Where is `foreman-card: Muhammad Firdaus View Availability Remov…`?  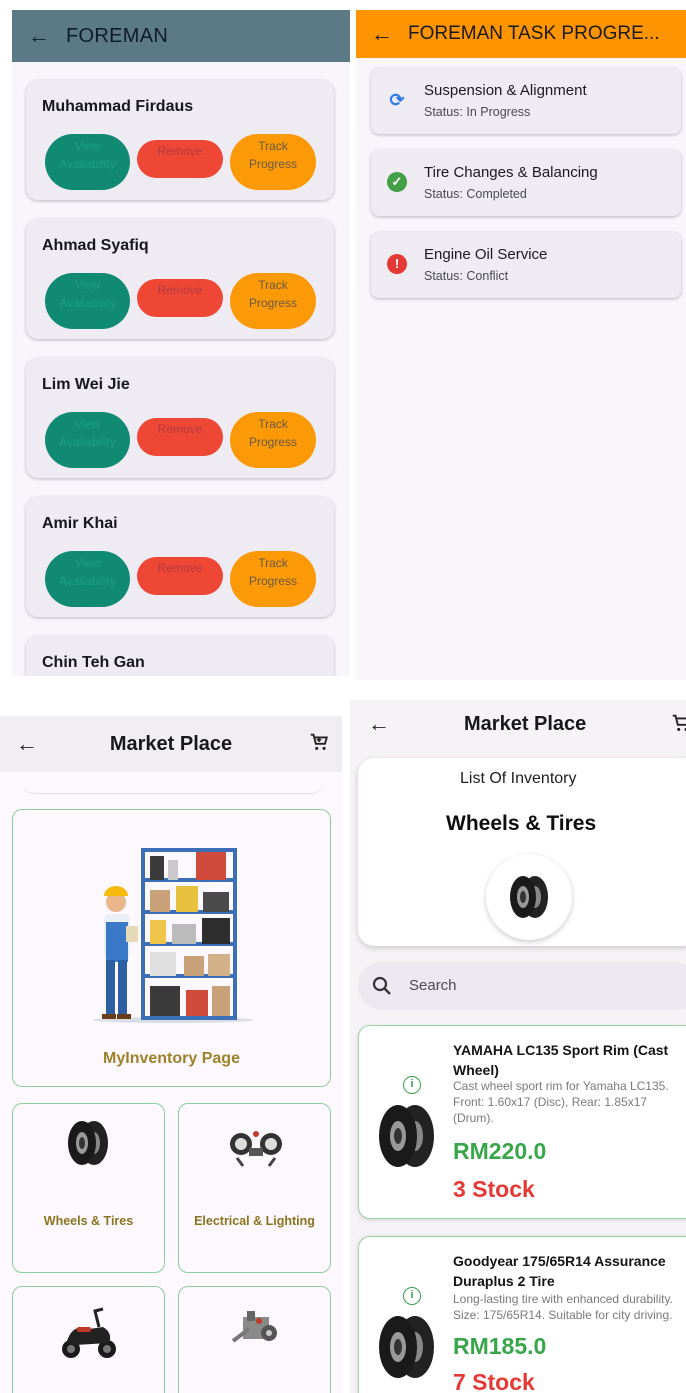 foreman-card: Muhammad Firdaus View Availability Remov… is located at coordinates (180, 140).